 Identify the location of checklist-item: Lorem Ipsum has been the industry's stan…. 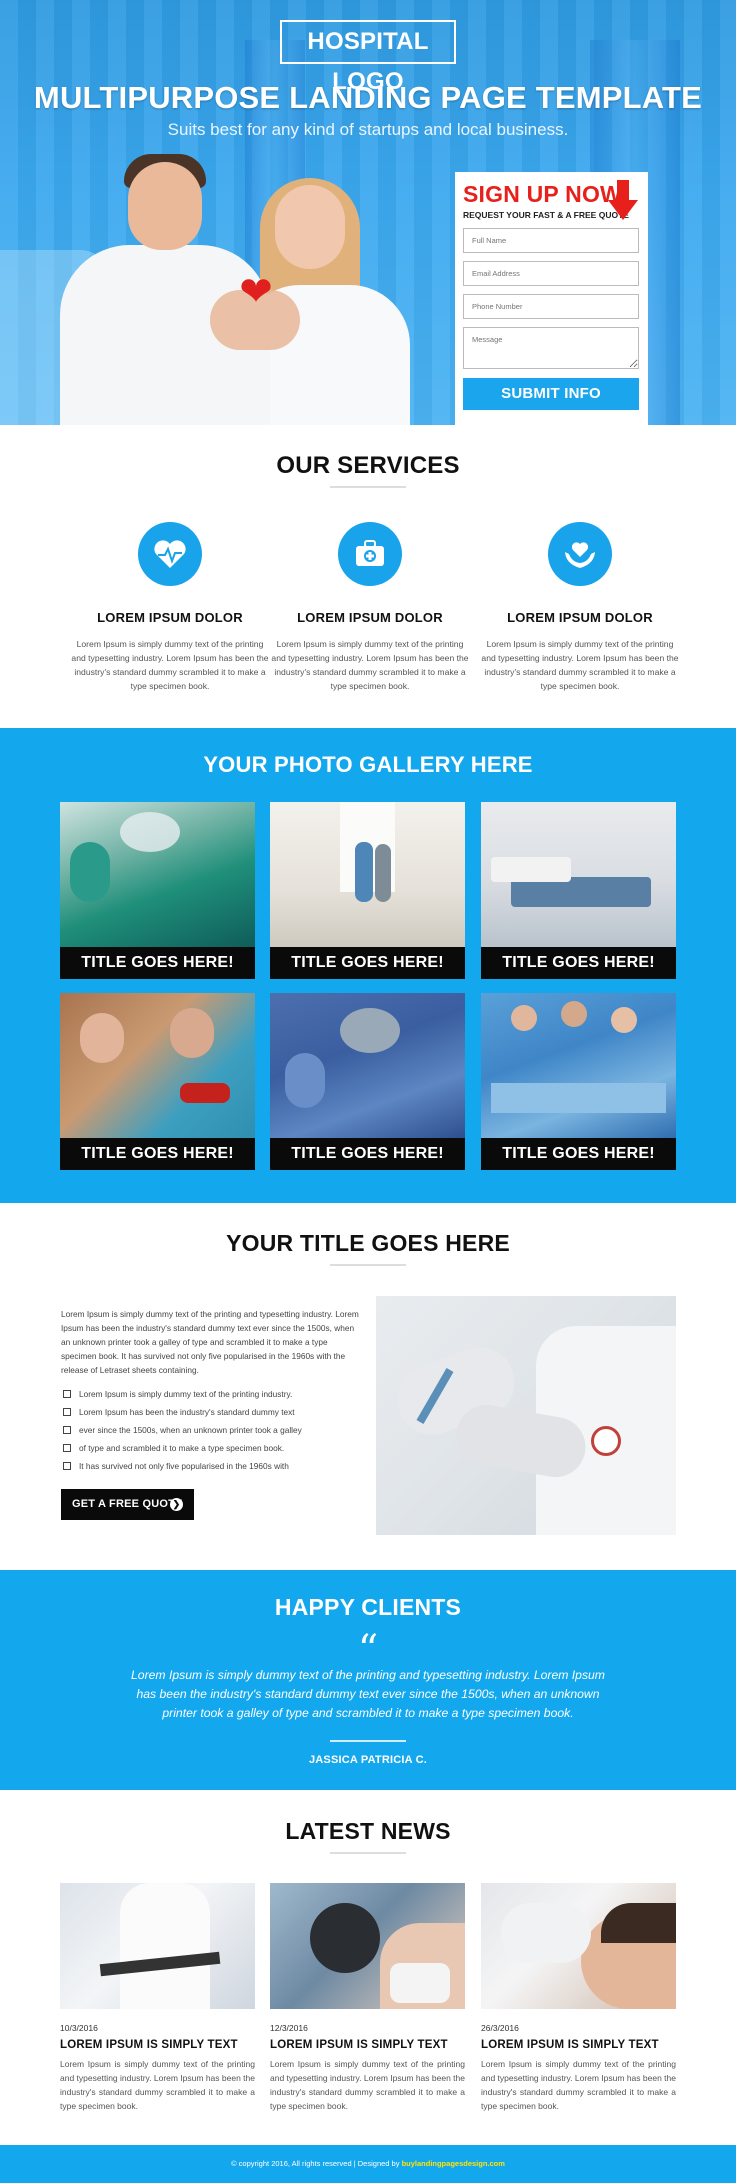
(213, 1412).